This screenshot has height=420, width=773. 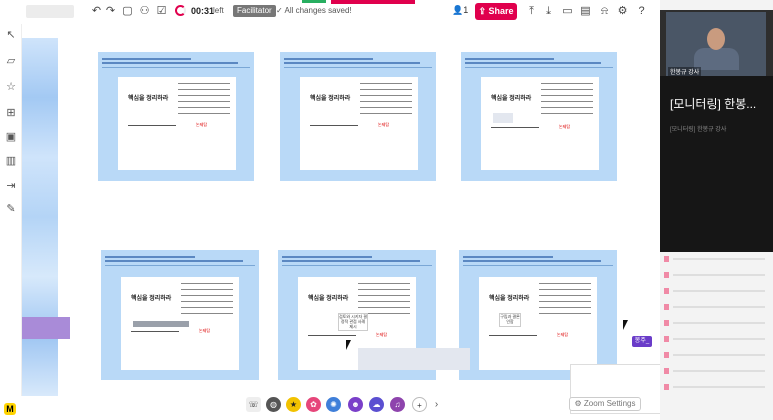 I want to click on comment-icon: ▭, so click(x=567, y=11).